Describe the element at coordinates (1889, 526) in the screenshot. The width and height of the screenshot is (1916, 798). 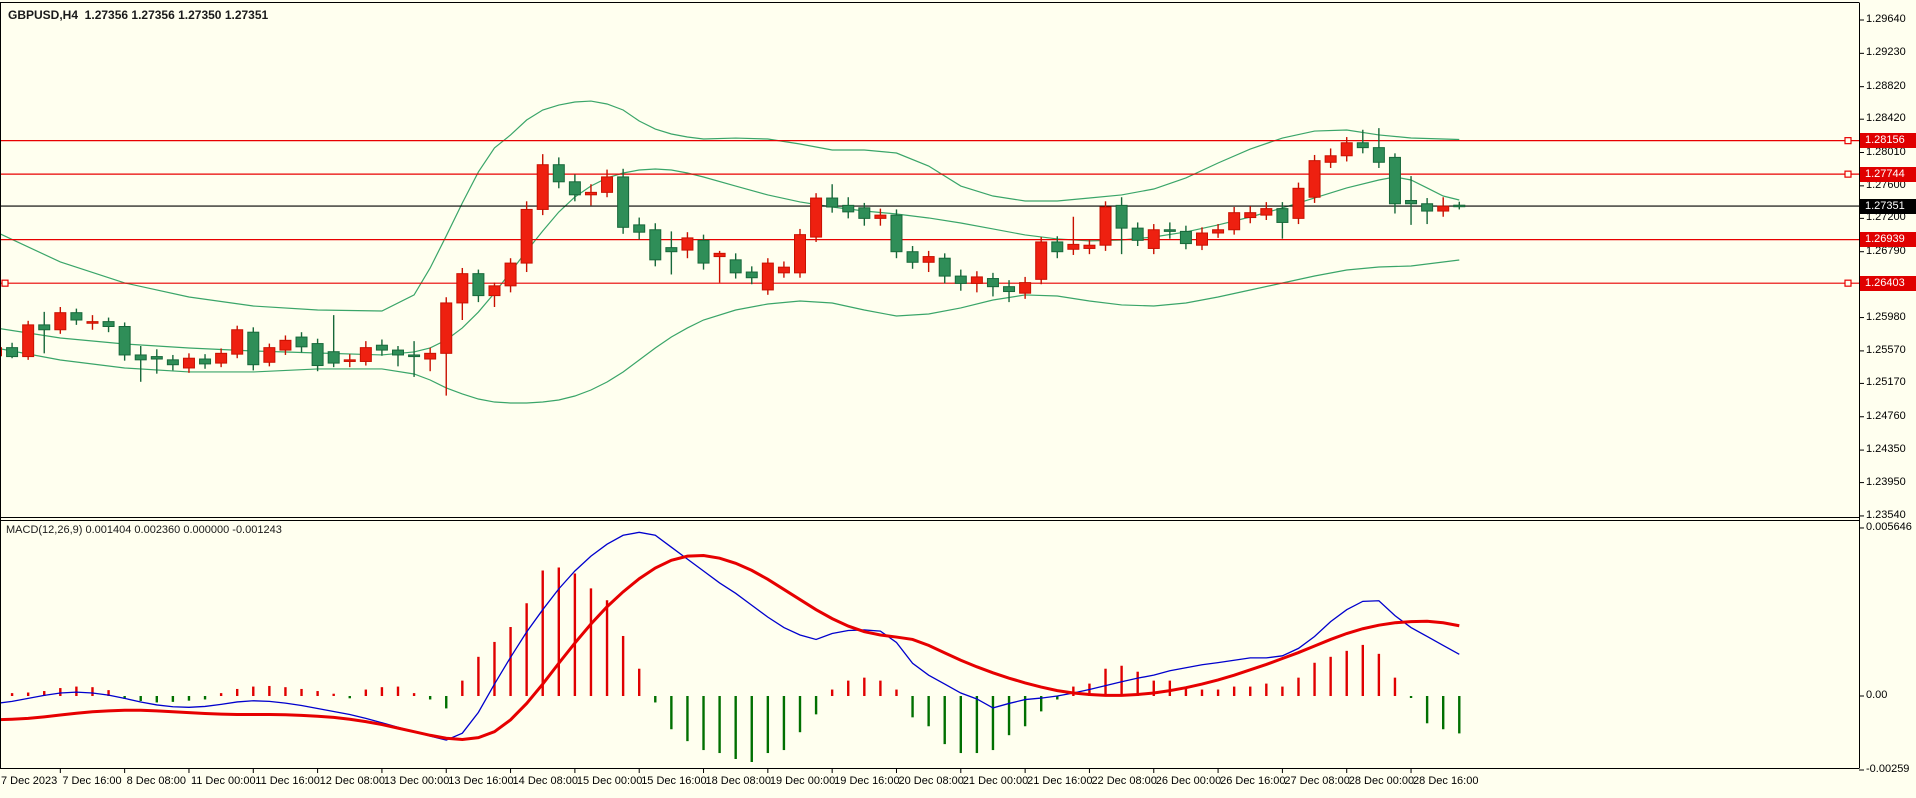
I see `macd-axis-label: 0.005646` at that location.